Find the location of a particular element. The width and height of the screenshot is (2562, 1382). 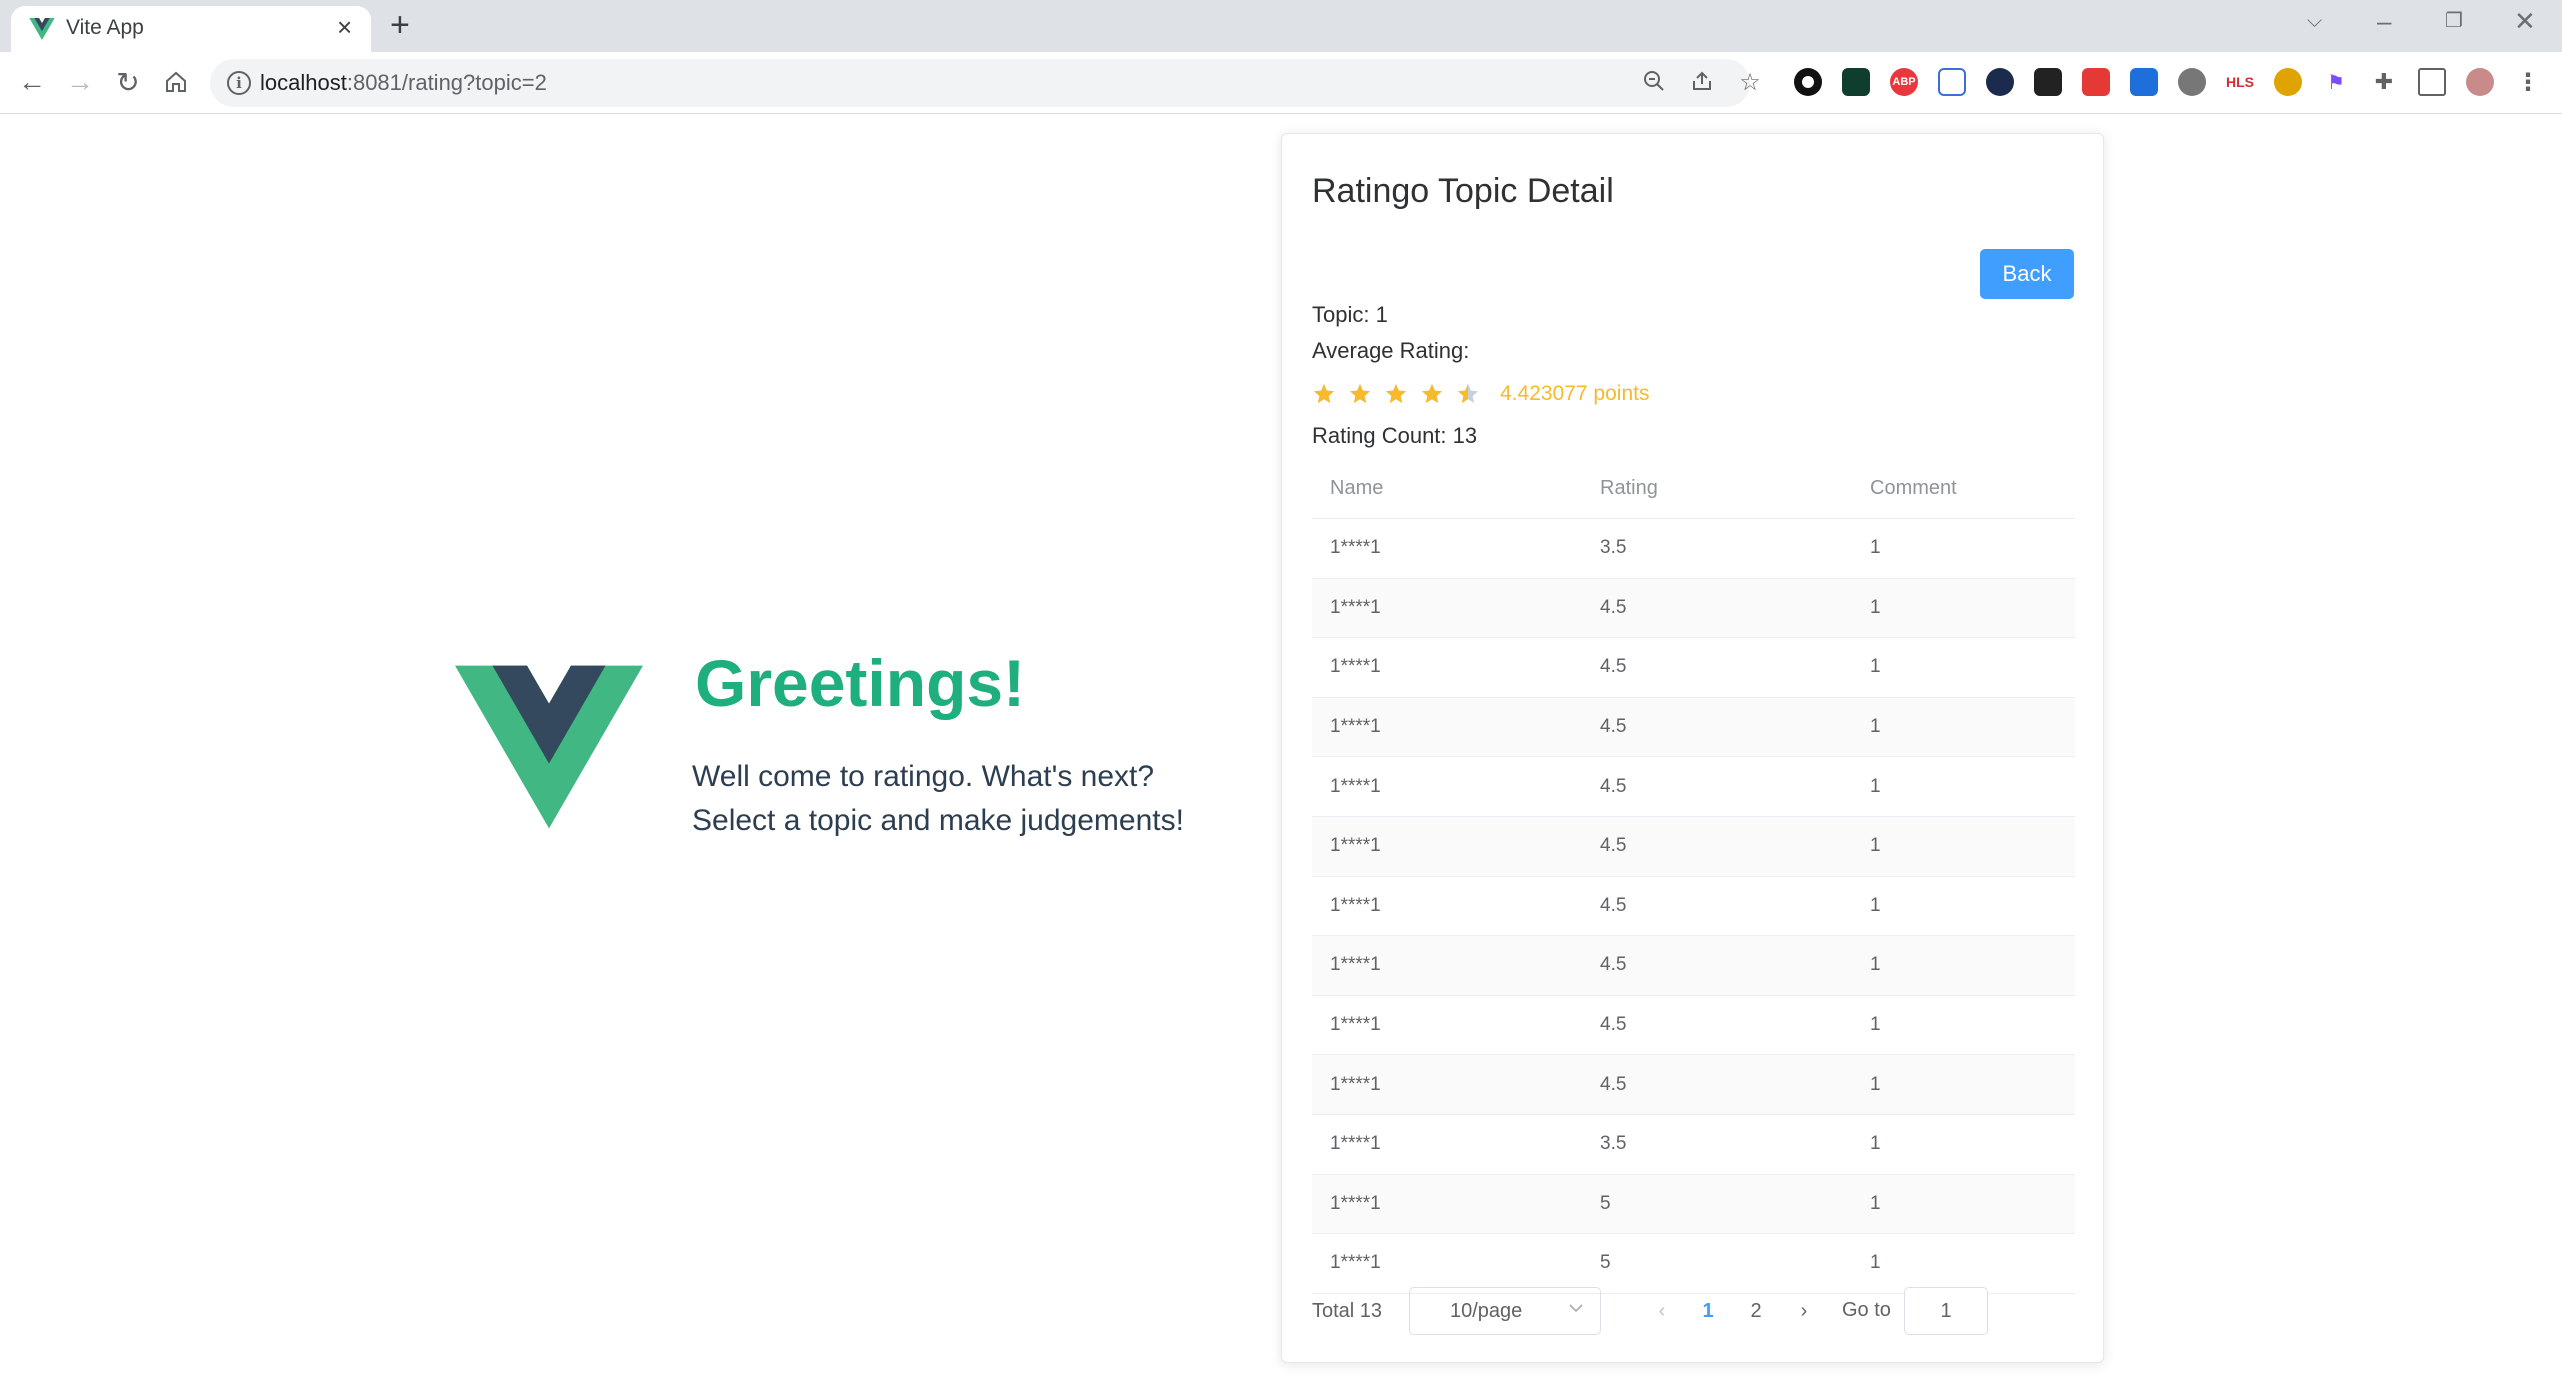

browser-tab: Vite App × is located at coordinates (191, 29).